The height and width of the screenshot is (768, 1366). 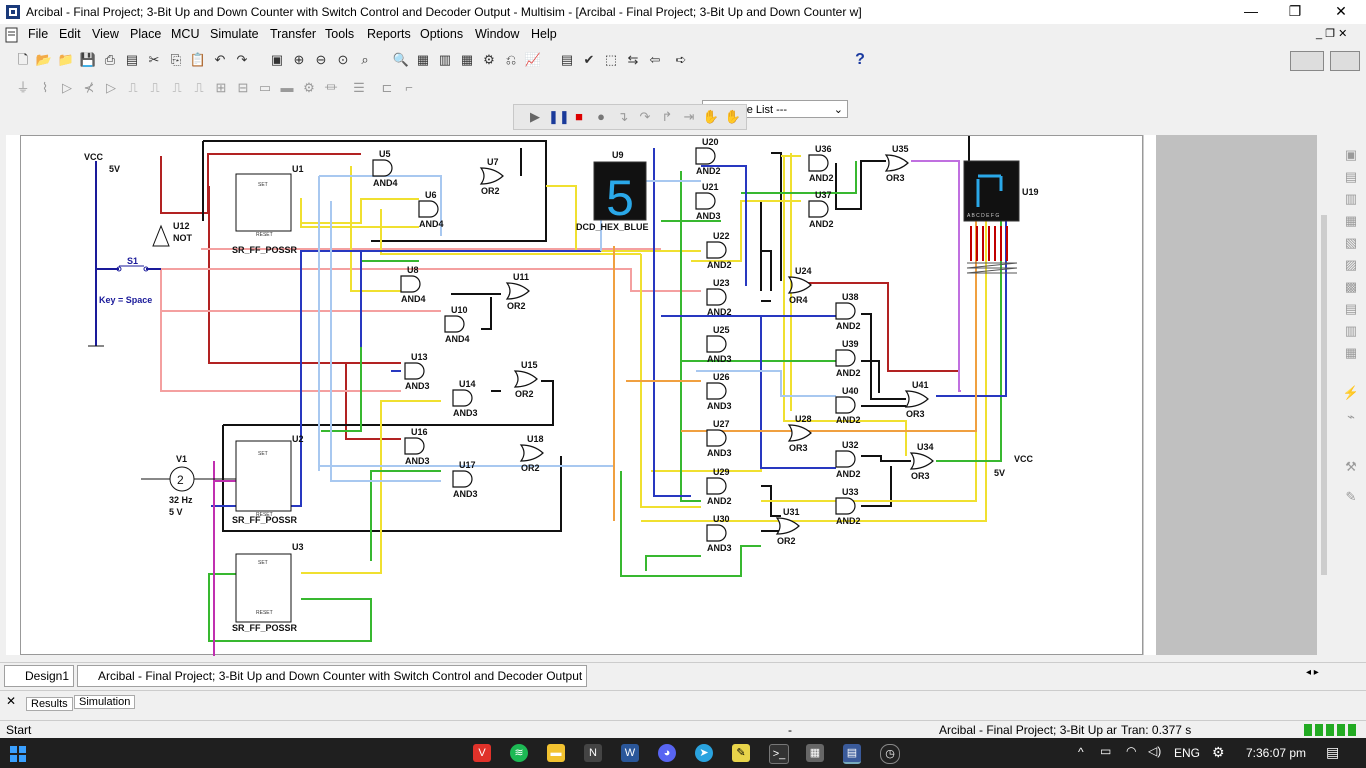 What do you see at coordinates (428, 209) in the screenshot?
I see `u6-gate` at bounding box center [428, 209].